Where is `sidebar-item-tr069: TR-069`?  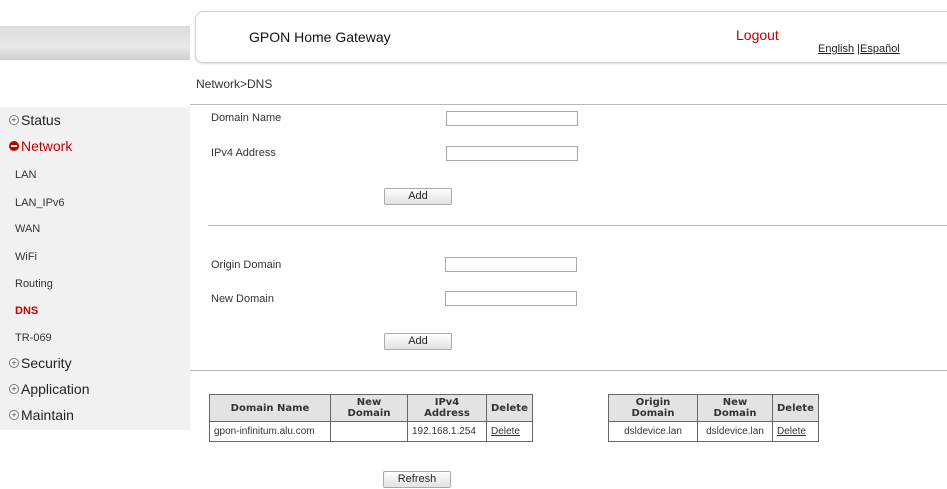
sidebar-item-tr069: TR-069 is located at coordinates (33, 338).